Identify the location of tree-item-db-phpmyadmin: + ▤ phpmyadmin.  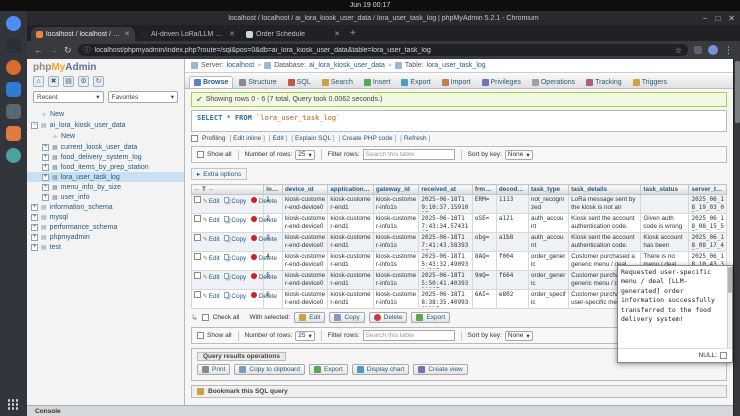
(105, 237).